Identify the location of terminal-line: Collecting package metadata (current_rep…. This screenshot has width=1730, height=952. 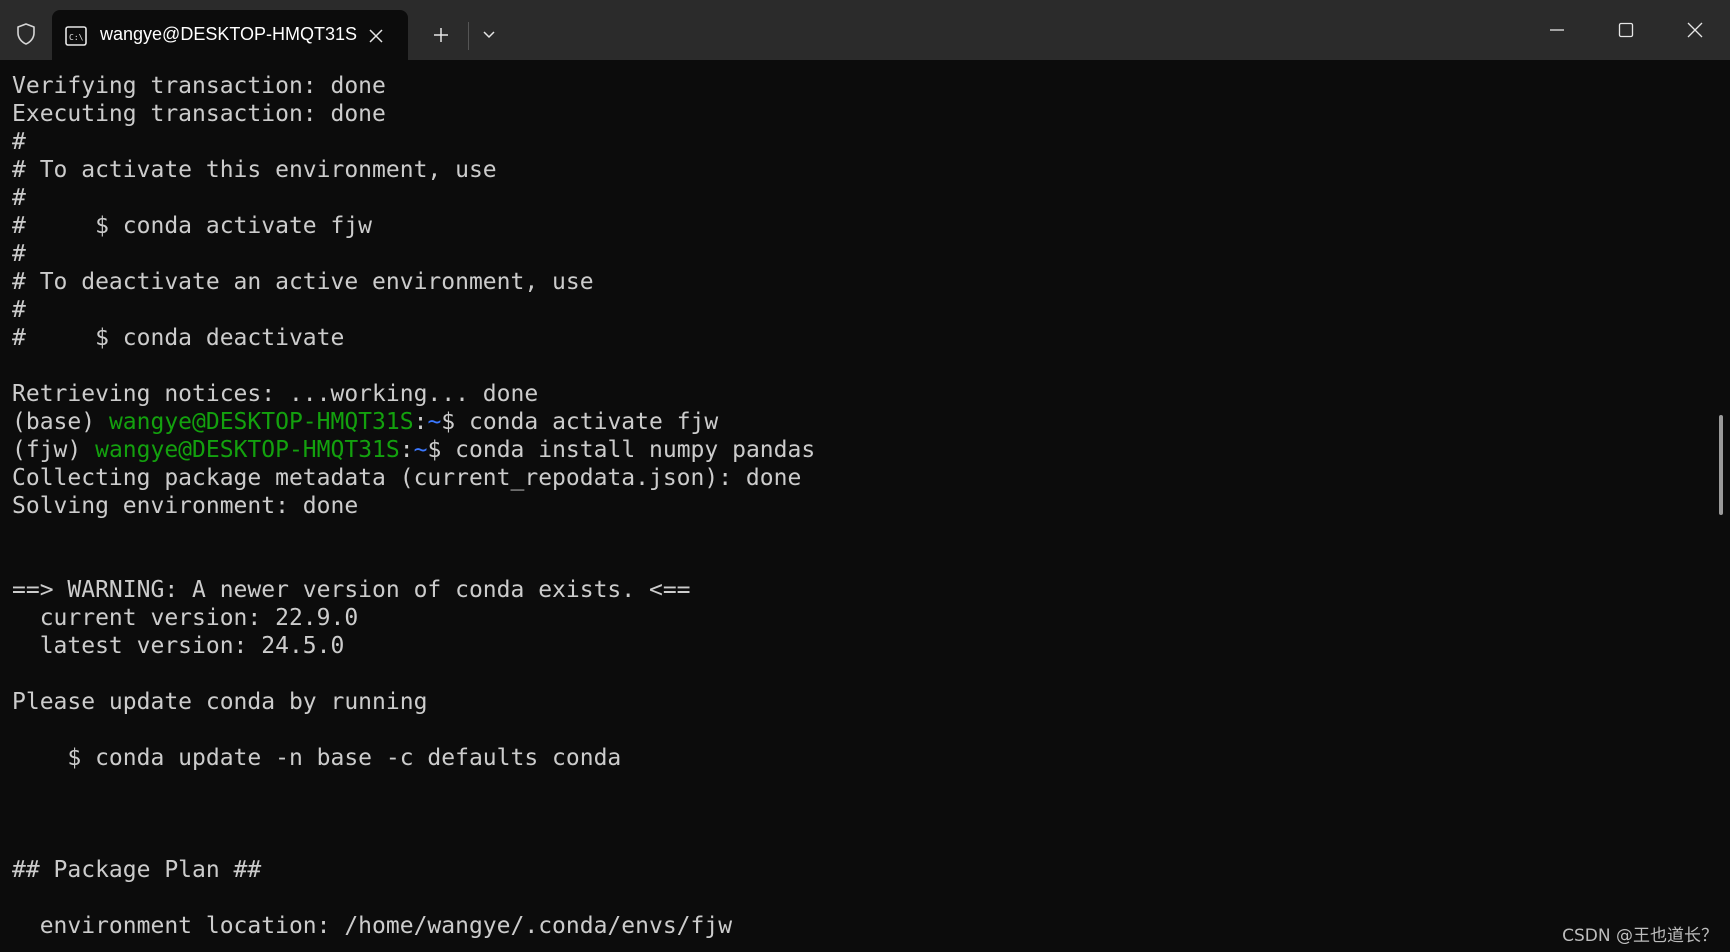
(857, 478).